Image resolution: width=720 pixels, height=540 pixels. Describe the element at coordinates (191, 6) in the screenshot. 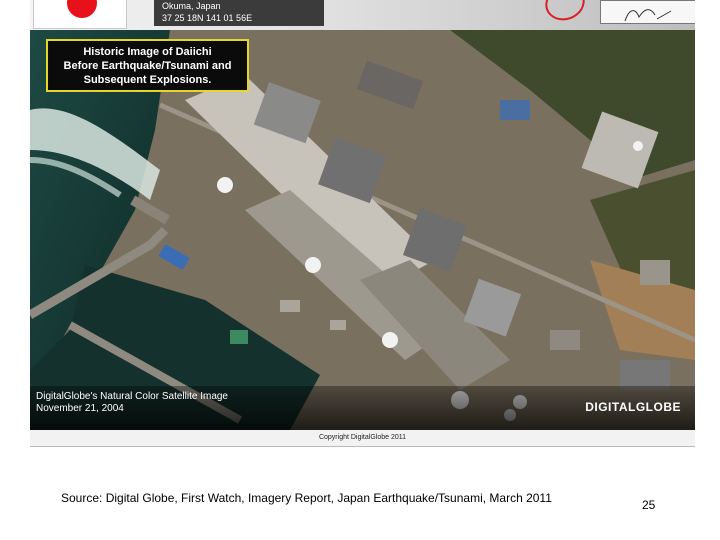

I see `location-name: Okuma, Japan` at that location.